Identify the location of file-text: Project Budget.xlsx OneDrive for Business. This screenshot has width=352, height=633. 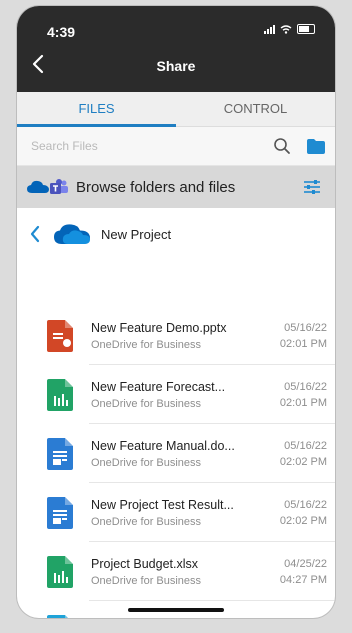
(182, 572).